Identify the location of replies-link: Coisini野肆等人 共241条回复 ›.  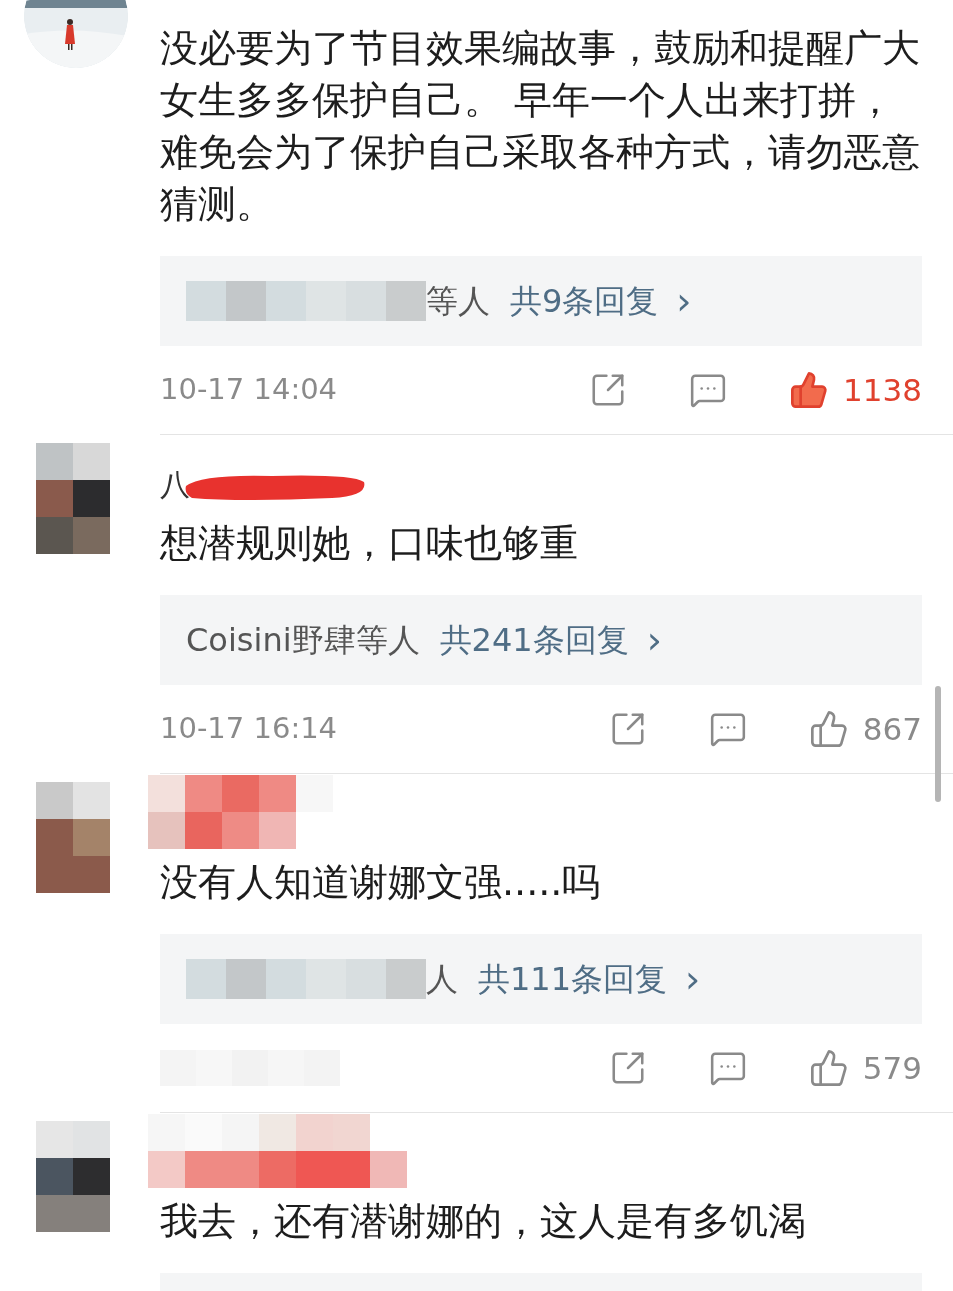
(541, 640).